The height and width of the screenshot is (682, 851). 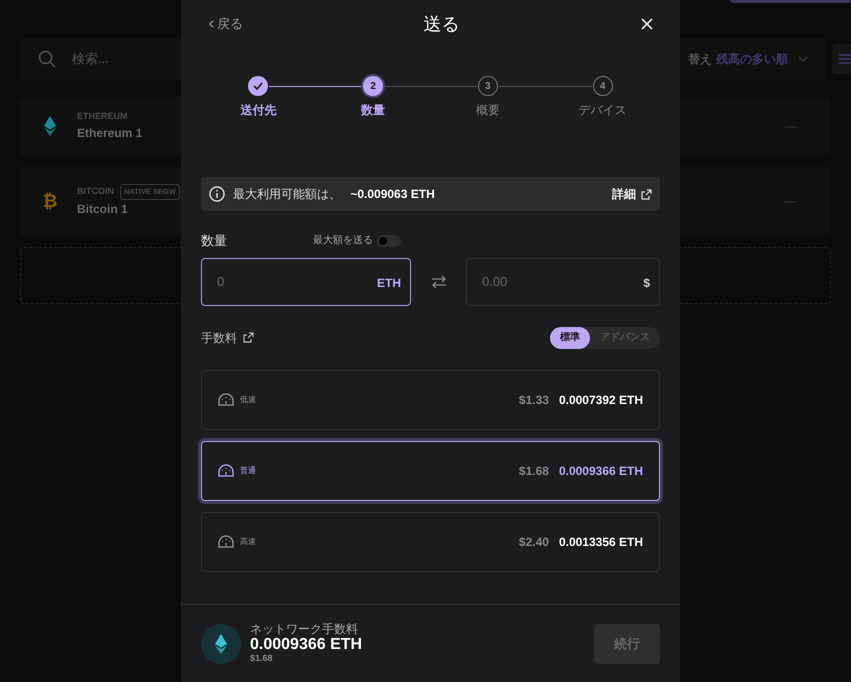 I want to click on fee-fiat: $1.68, so click(x=533, y=471).